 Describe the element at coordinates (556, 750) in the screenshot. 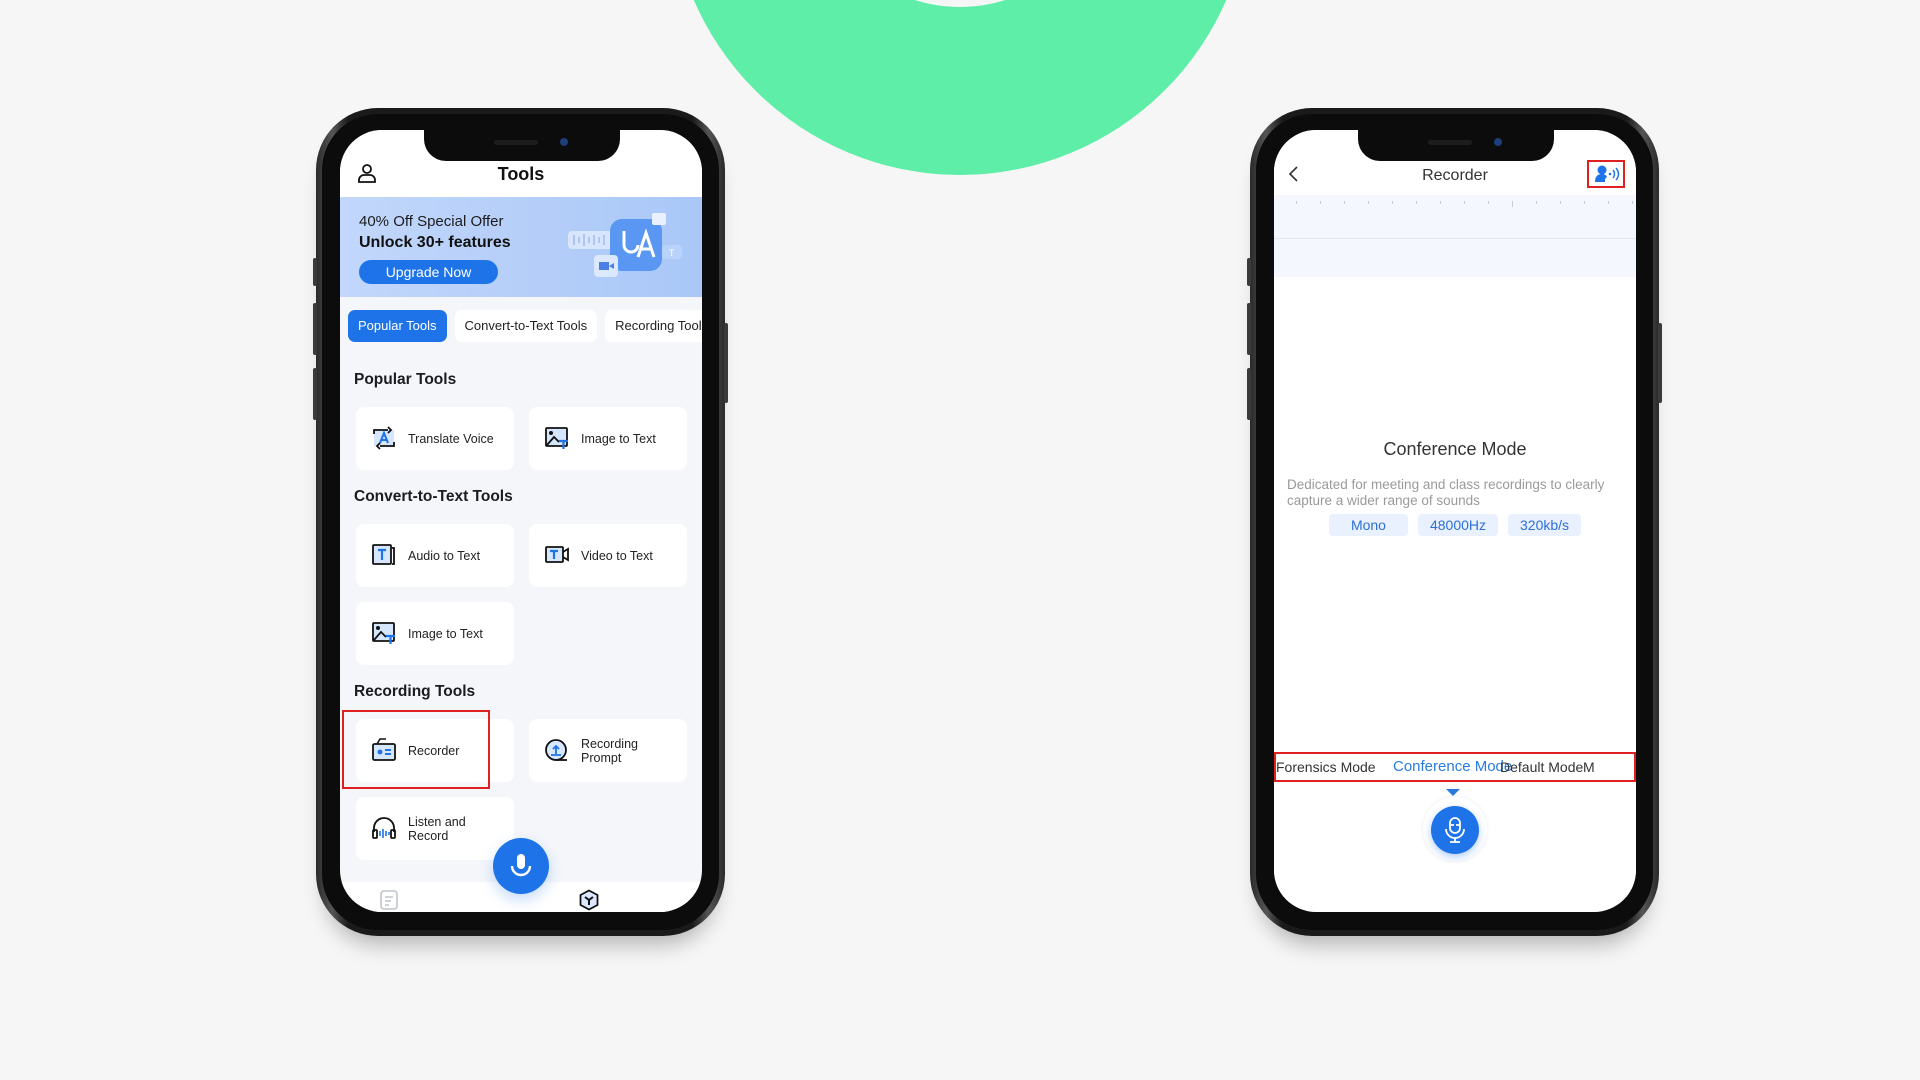

I see `teleprompter-icon` at that location.